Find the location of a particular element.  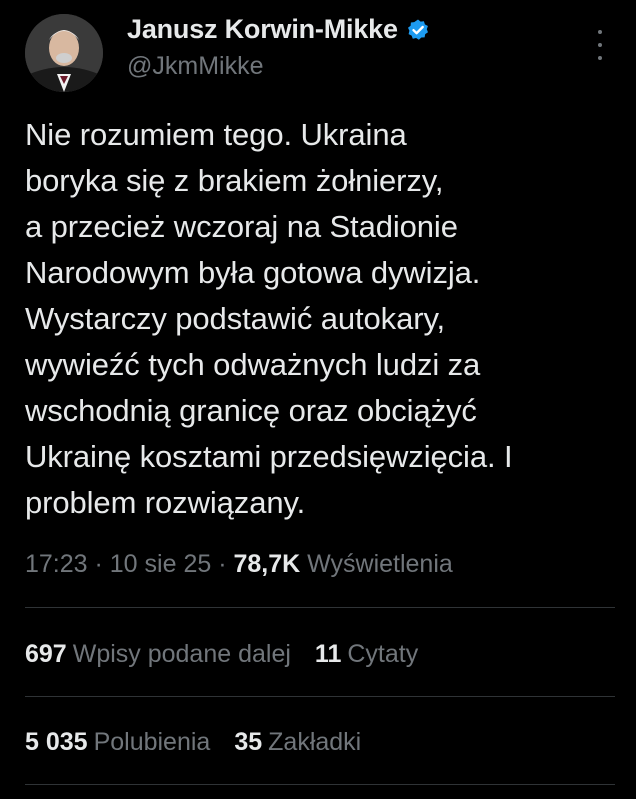

reposts-label: Wpisy podane dalej is located at coordinates (181, 654).